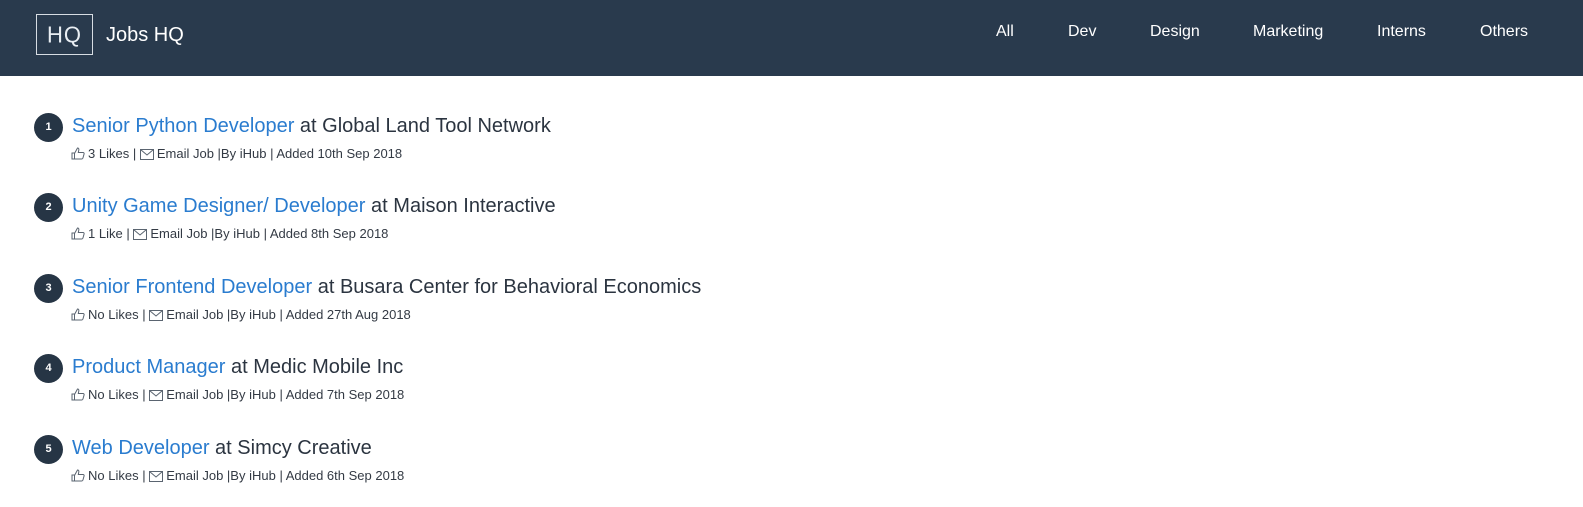 The height and width of the screenshot is (507, 1583). What do you see at coordinates (326, 233) in the screenshot?
I see `date-added: | Added 8th Sep 2018` at bounding box center [326, 233].